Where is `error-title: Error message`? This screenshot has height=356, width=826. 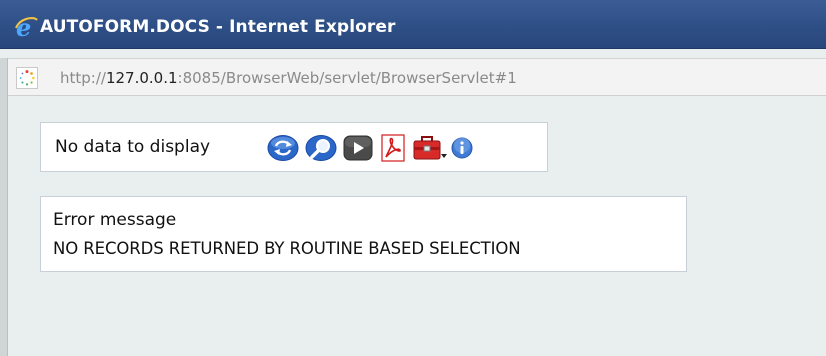 error-title: Error message is located at coordinates (115, 220).